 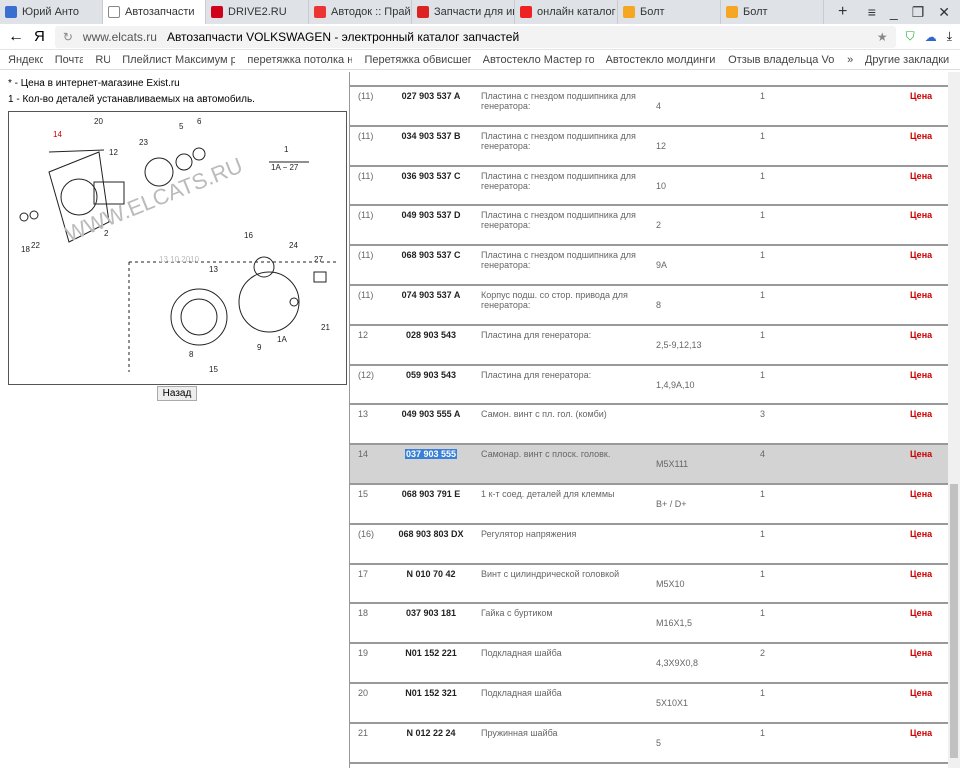 I want to click on svg-text: 8, so click(x=191, y=354).